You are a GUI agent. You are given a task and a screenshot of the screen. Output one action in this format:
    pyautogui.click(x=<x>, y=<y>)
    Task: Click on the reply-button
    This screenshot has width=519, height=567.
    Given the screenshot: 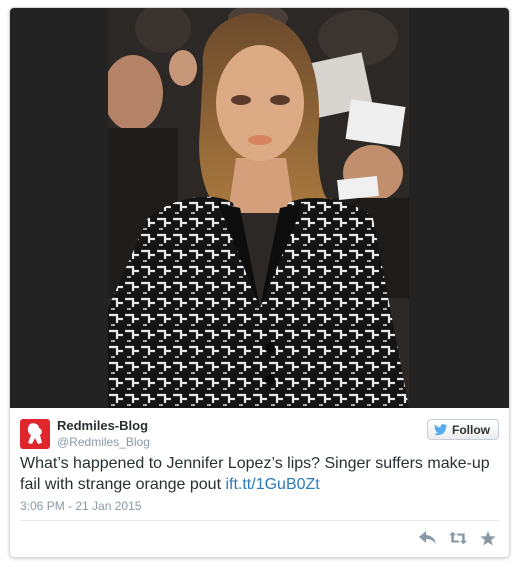 What is the action you would take?
    pyautogui.click(x=428, y=538)
    